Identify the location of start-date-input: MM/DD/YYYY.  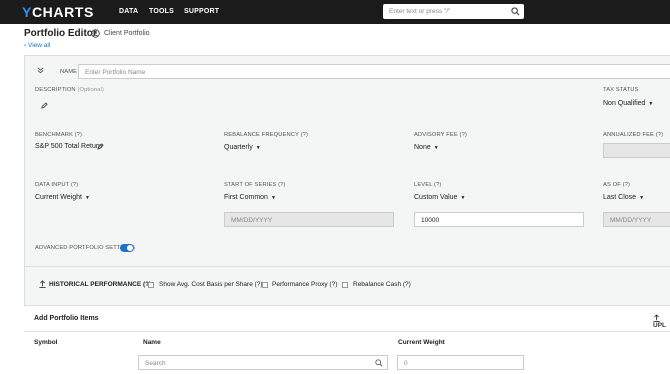
(309, 219).